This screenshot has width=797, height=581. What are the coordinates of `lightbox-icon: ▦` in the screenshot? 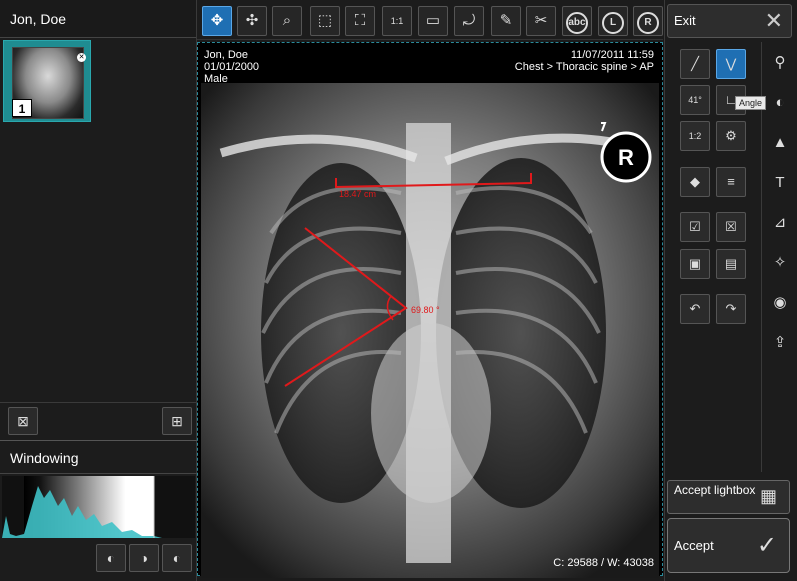 It's located at (768, 496).